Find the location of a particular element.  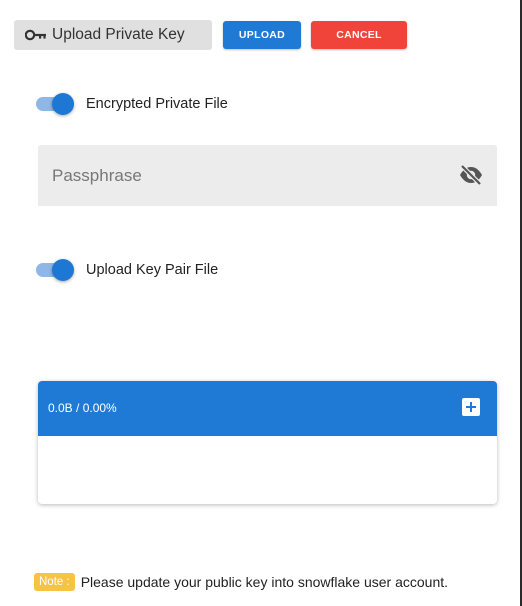

encrypted-private-file-row: Encrypted Private File is located at coordinates (131, 104).